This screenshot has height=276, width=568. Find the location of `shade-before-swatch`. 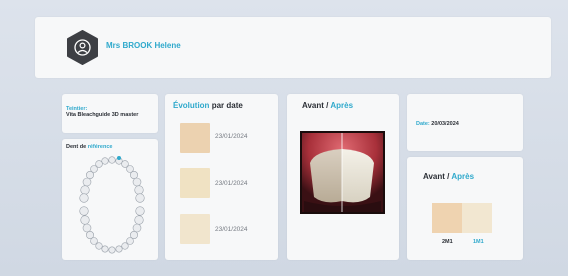

shade-before-swatch is located at coordinates (447, 218).